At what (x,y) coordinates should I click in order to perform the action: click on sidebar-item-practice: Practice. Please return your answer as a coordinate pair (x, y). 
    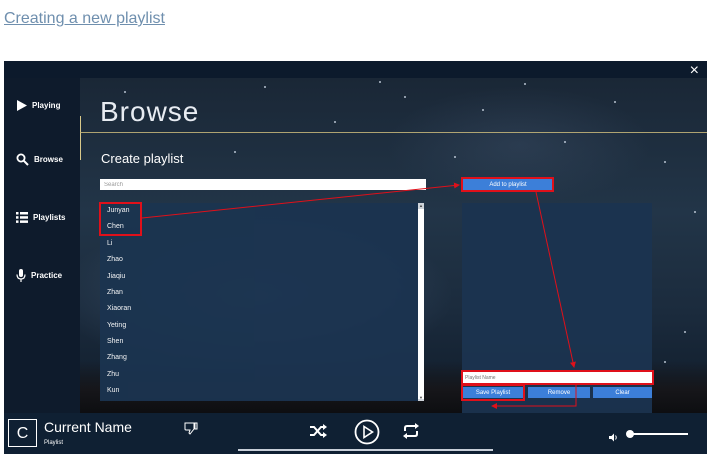
    Looking at the image, I should click on (39, 275).